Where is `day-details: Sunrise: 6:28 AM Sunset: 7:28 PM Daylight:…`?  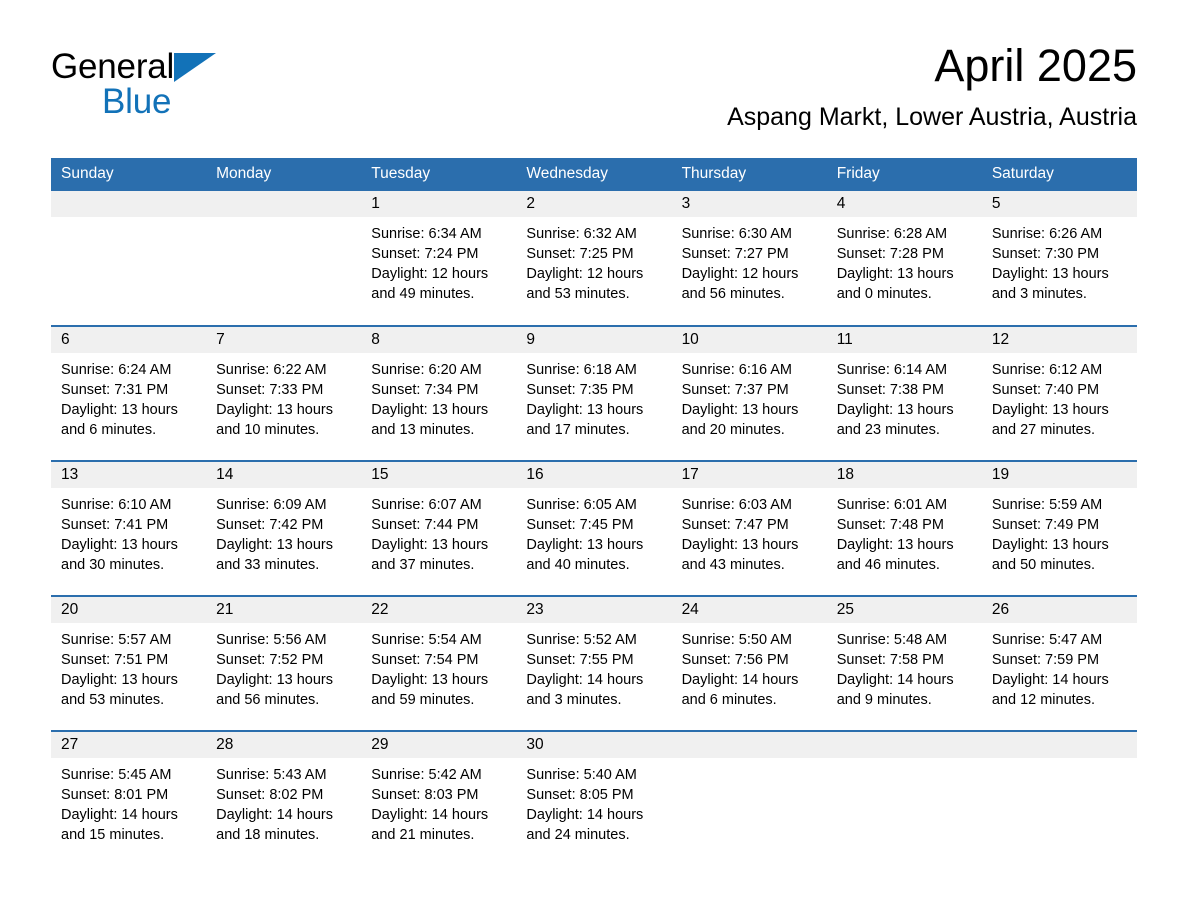
day-details: Sunrise: 6:28 AM Sunset: 7:28 PM Daylight:… is located at coordinates (904, 260).